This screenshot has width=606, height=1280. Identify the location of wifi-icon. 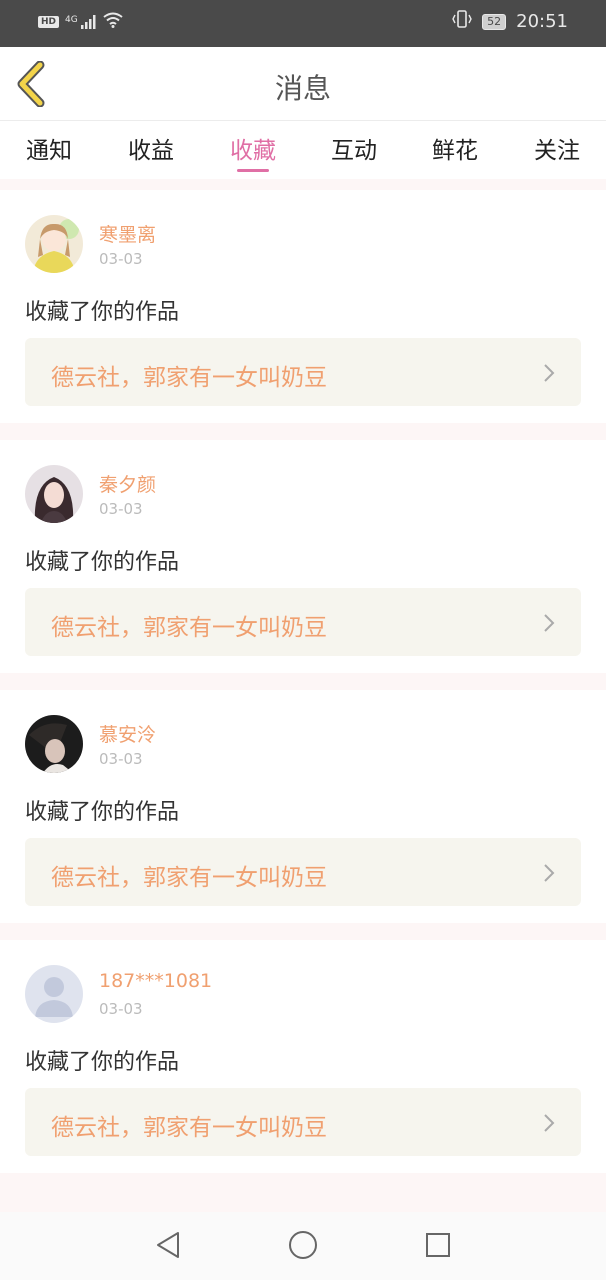
(113, 21).